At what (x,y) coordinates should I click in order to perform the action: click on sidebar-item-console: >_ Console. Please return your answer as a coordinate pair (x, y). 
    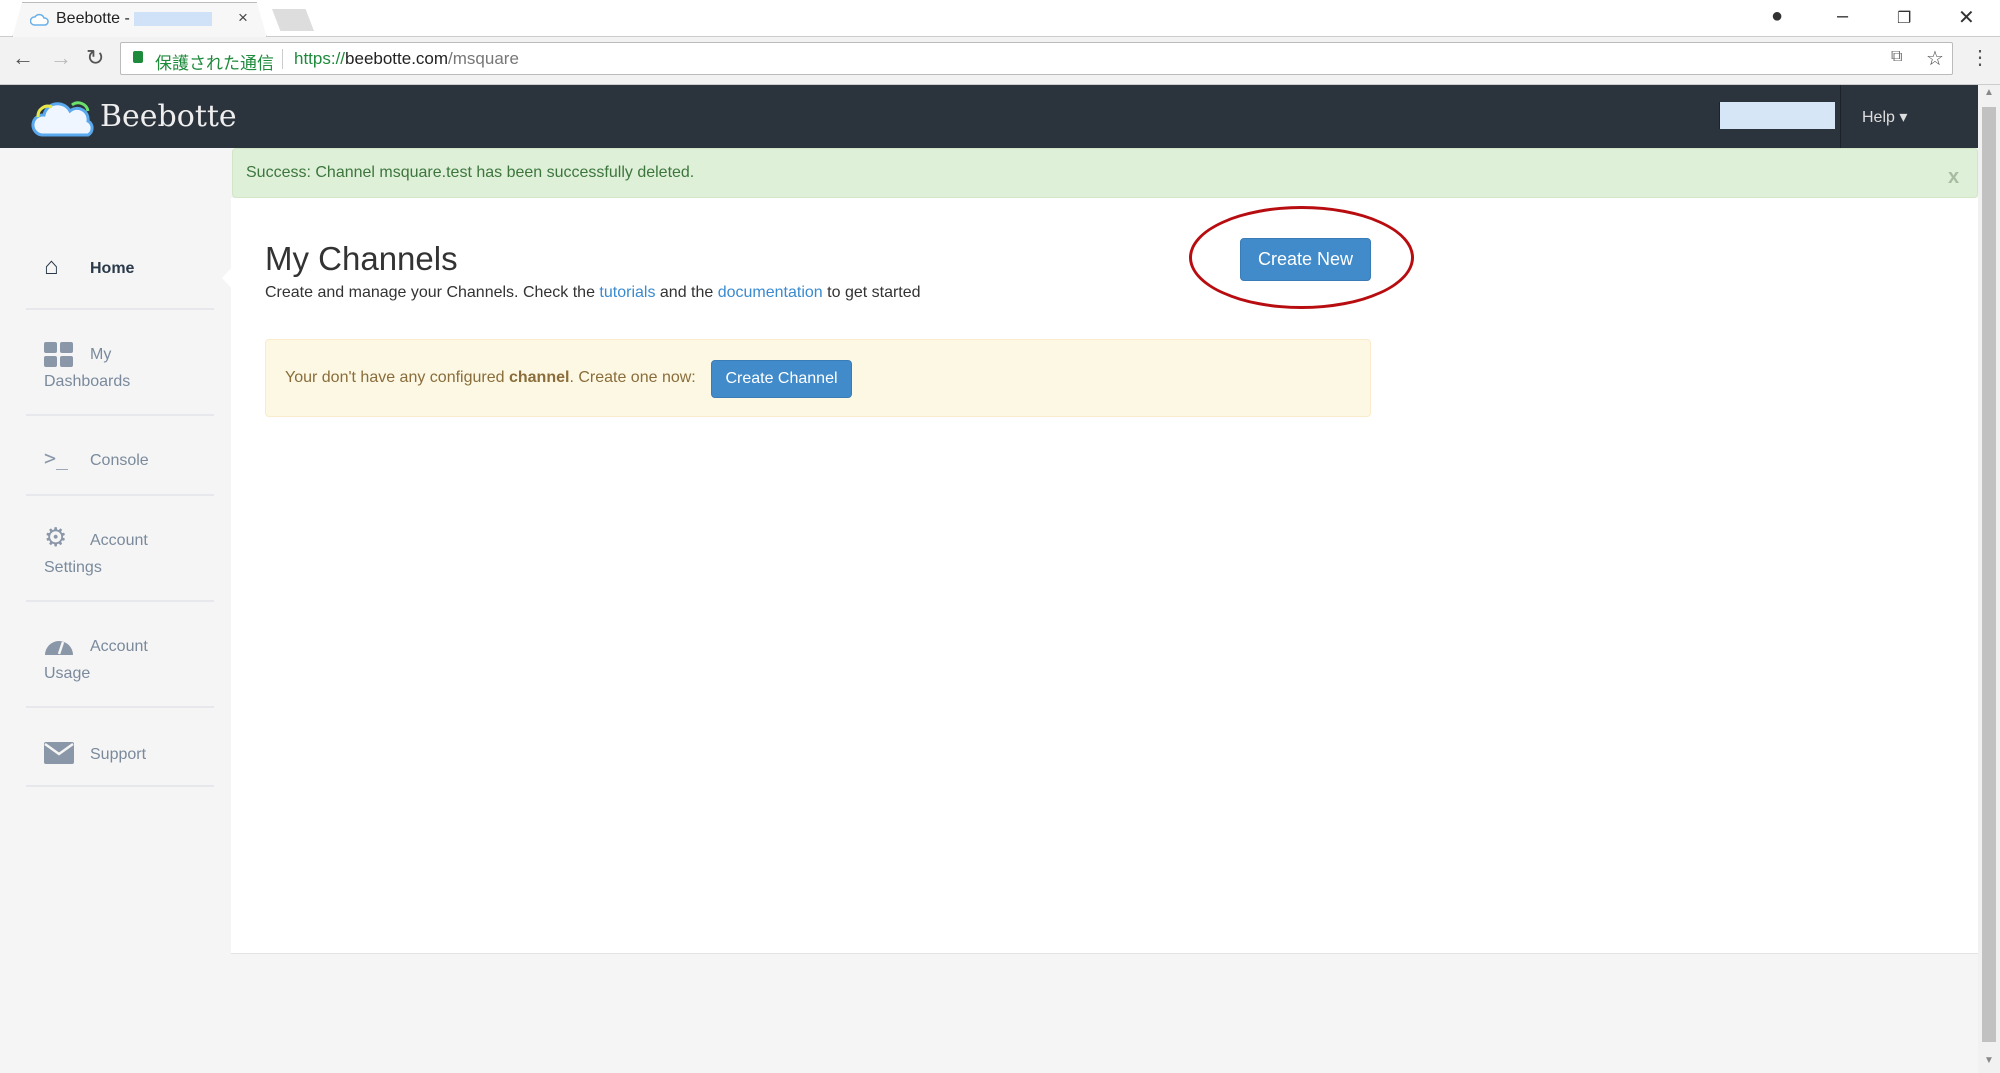
    Looking at the image, I should click on (120, 456).